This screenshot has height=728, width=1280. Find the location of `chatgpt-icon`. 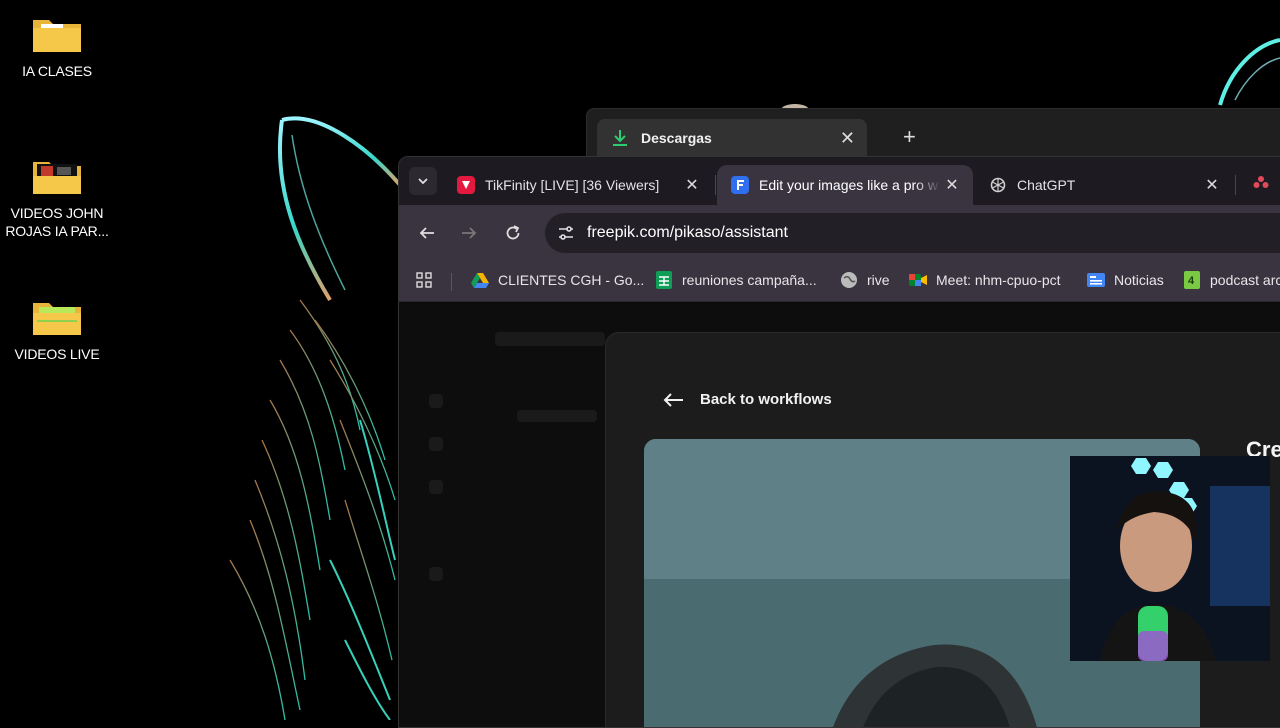

chatgpt-icon is located at coordinates (998, 185).